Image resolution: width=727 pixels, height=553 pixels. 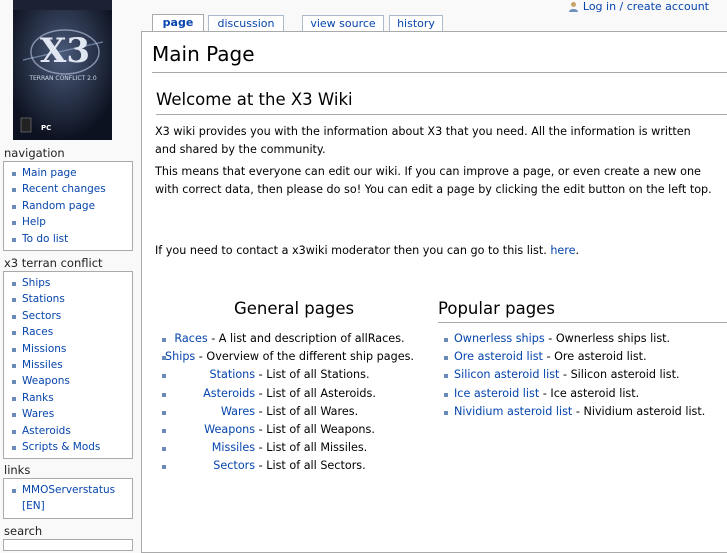 I want to click on tab-discussion-label: discussion, so click(x=246, y=23).